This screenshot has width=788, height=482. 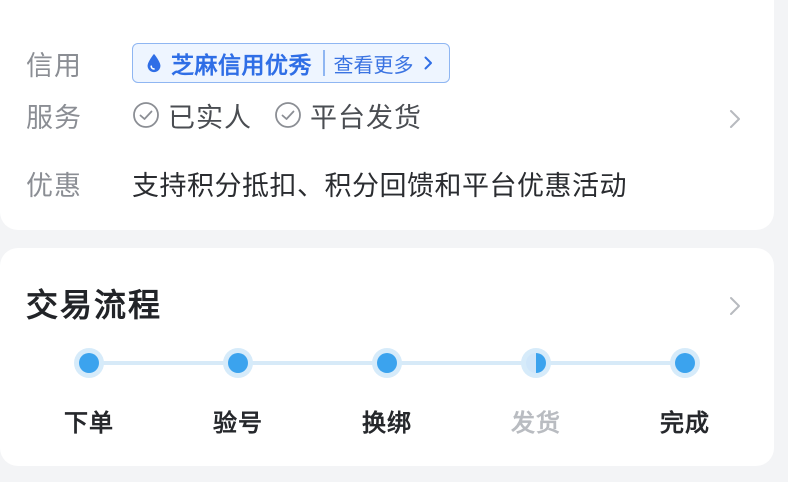 What do you see at coordinates (366, 118) in the screenshot?
I see `service-item-label: 平台发货` at bounding box center [366, 118].